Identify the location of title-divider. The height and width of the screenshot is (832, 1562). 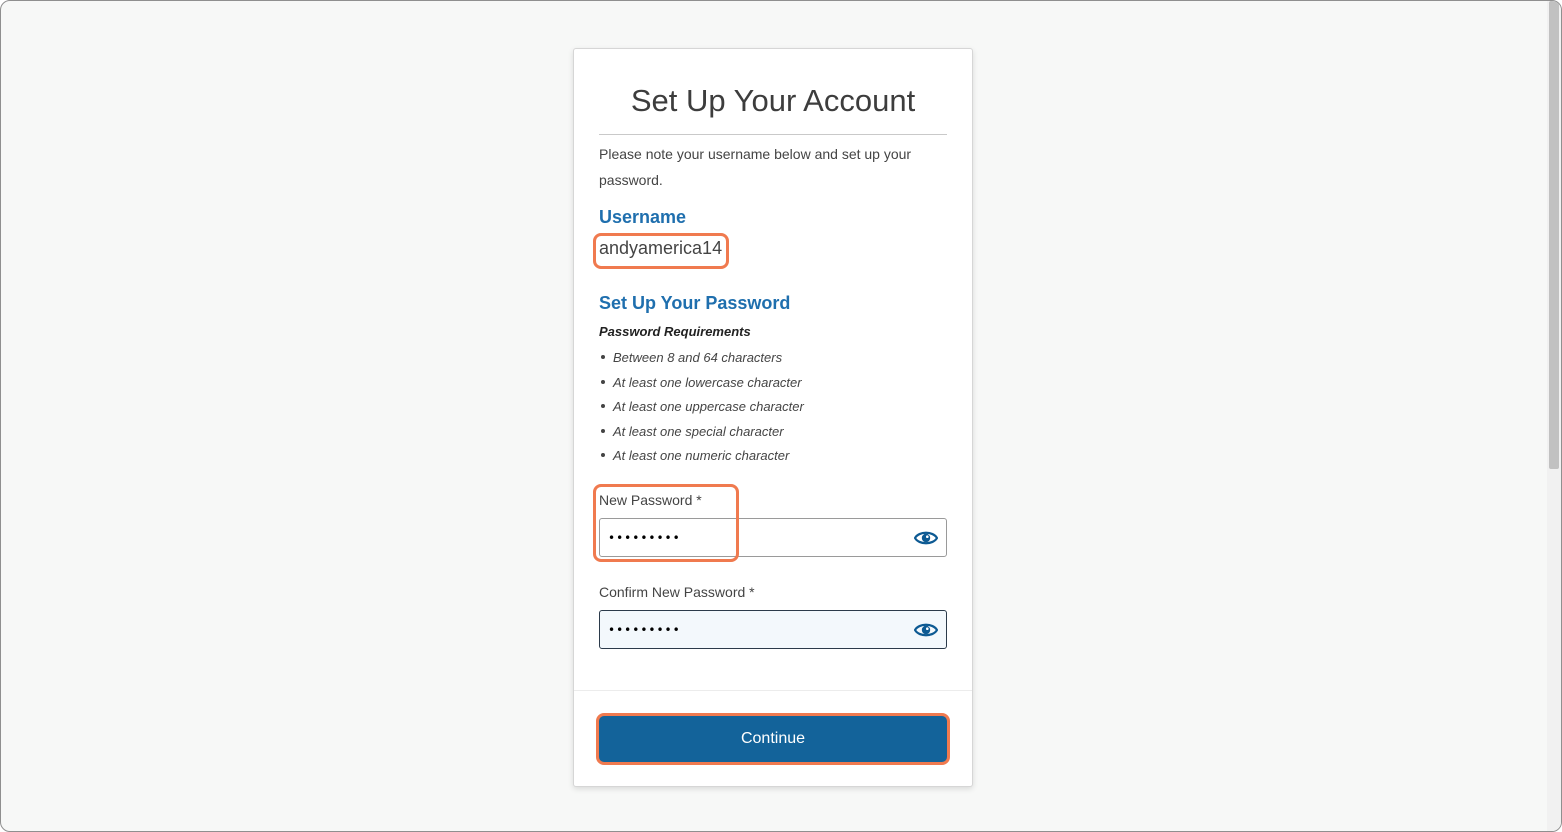
(773, 134).